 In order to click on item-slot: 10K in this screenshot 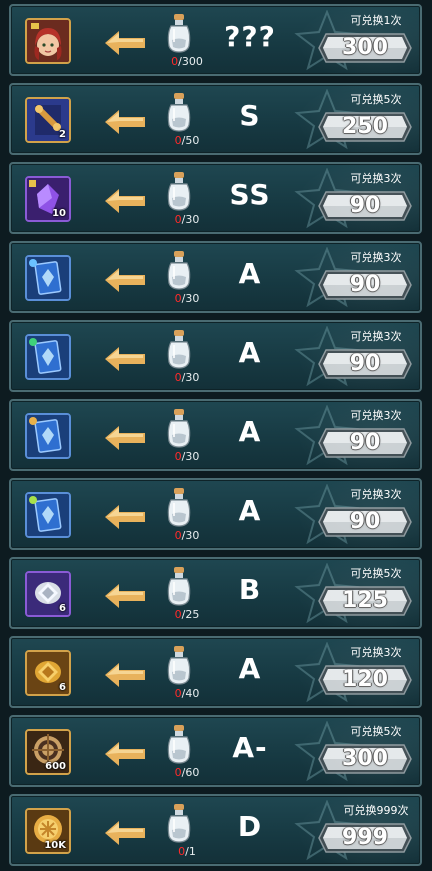, I will do `click(48, 831)`.